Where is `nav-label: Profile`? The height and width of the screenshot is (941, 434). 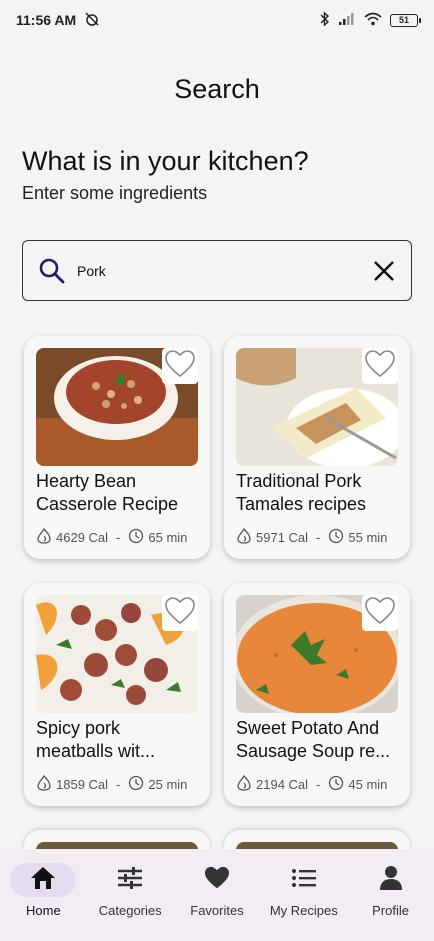 nav-label: Profile is located at coordinates (390, 910).